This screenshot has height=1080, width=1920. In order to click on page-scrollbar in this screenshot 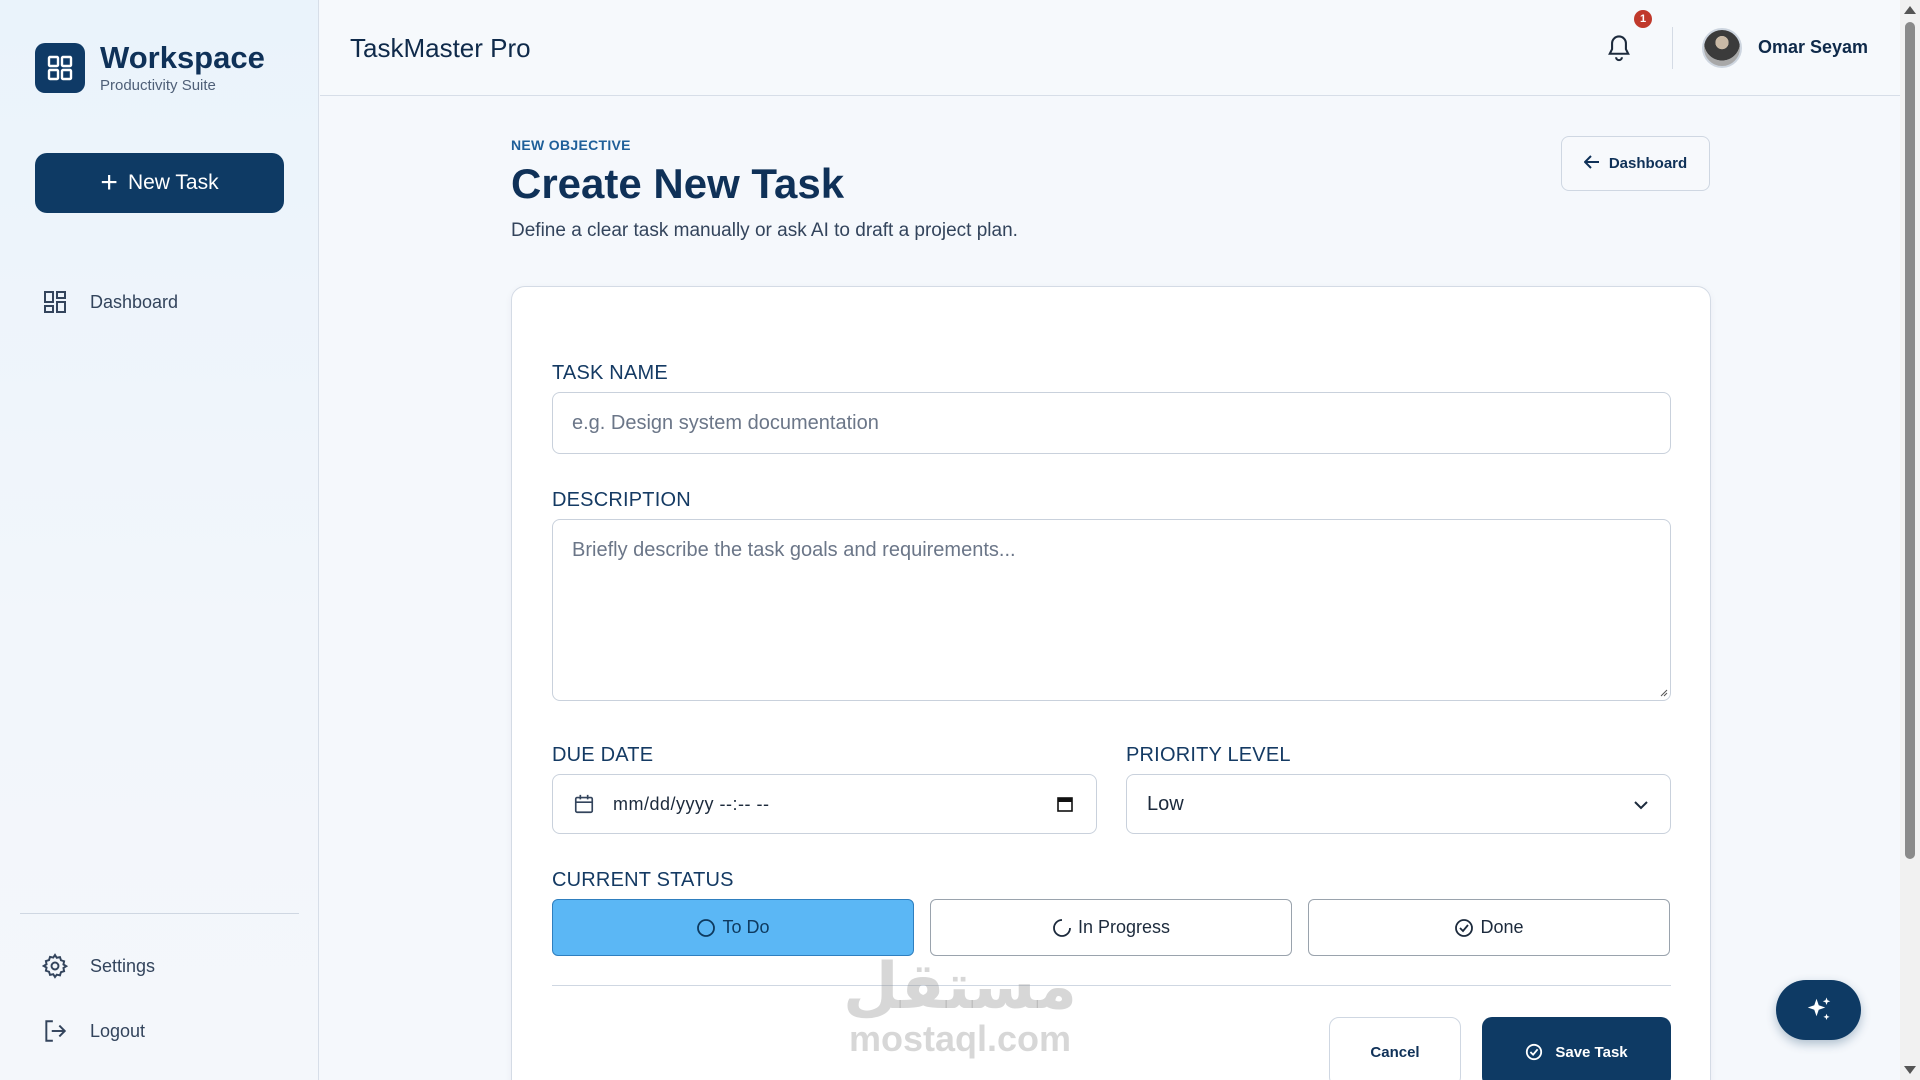, I will do `click(1910, 540)`.